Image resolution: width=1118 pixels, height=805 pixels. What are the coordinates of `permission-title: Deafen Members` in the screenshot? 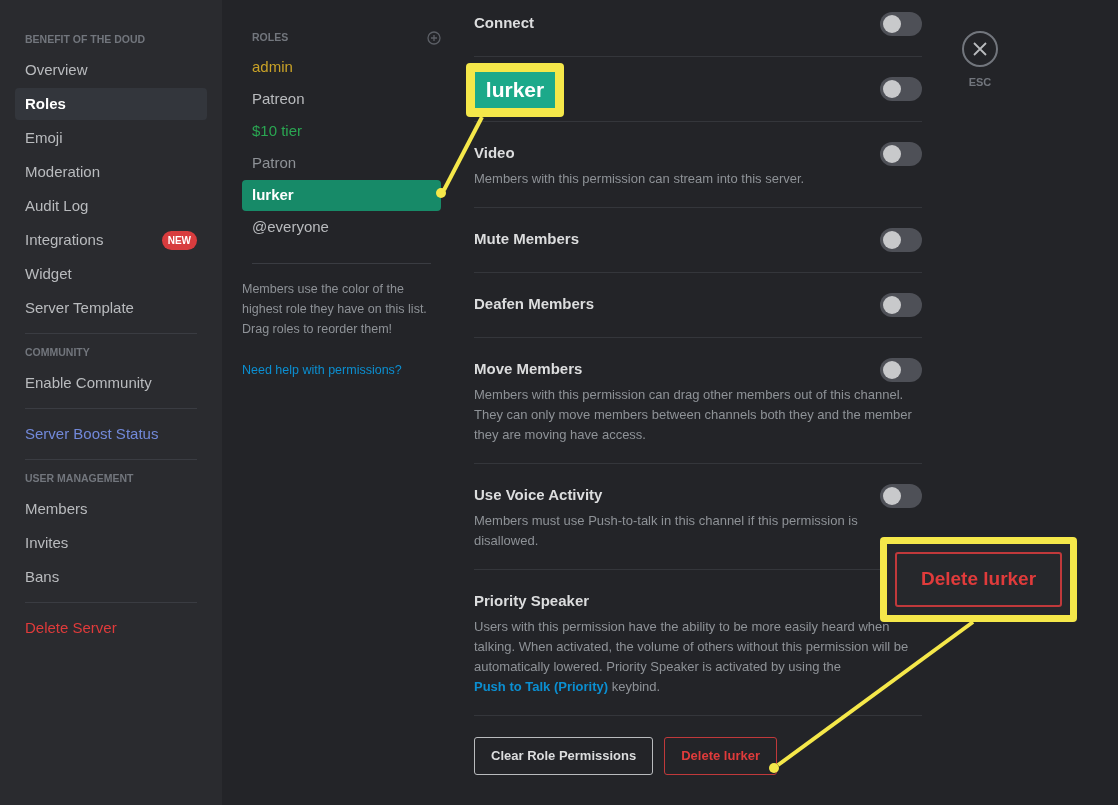 It's located at (534, 304).